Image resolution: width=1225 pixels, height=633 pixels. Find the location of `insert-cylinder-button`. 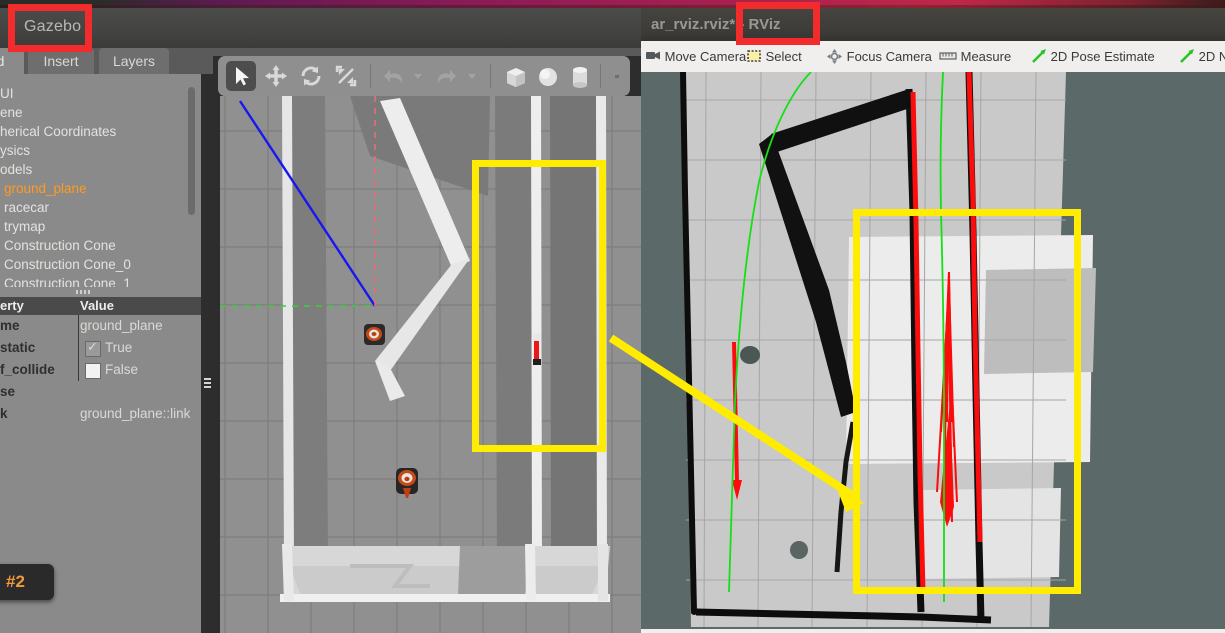

insert-cylinder-button is located at coordinates (580, 76).